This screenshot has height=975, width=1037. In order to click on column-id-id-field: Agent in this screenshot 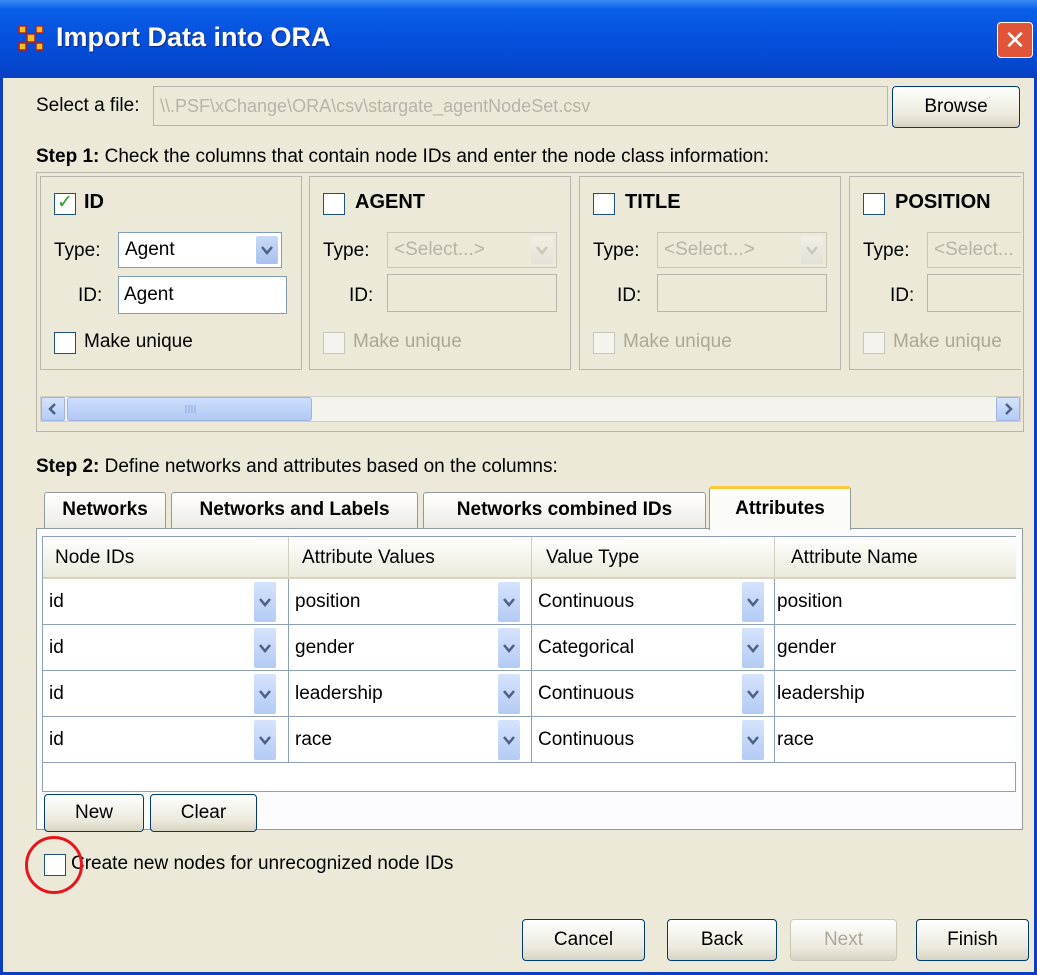, I will do `click(202, 295)`.